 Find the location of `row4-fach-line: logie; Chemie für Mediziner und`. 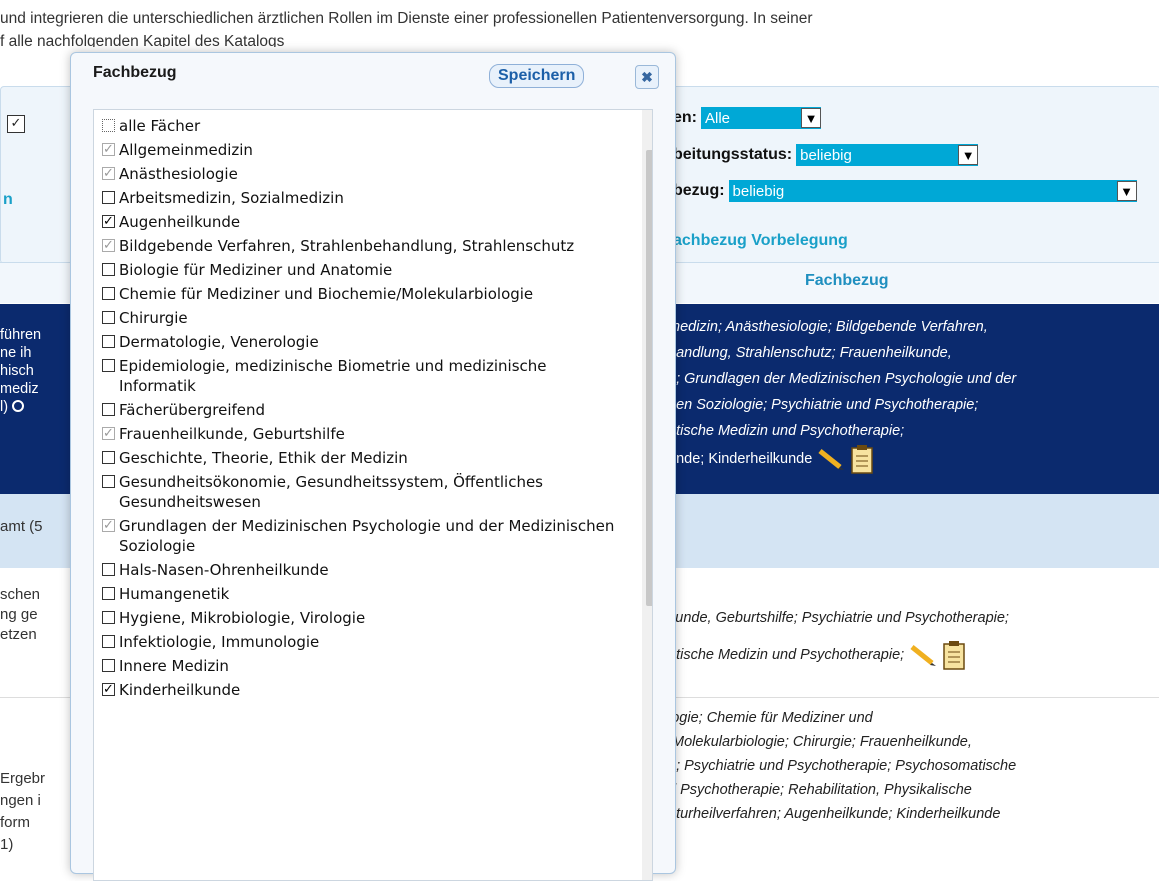

row4-fach-line: logie; Chemie für Mediziner und is located at coordinates (770, 718).